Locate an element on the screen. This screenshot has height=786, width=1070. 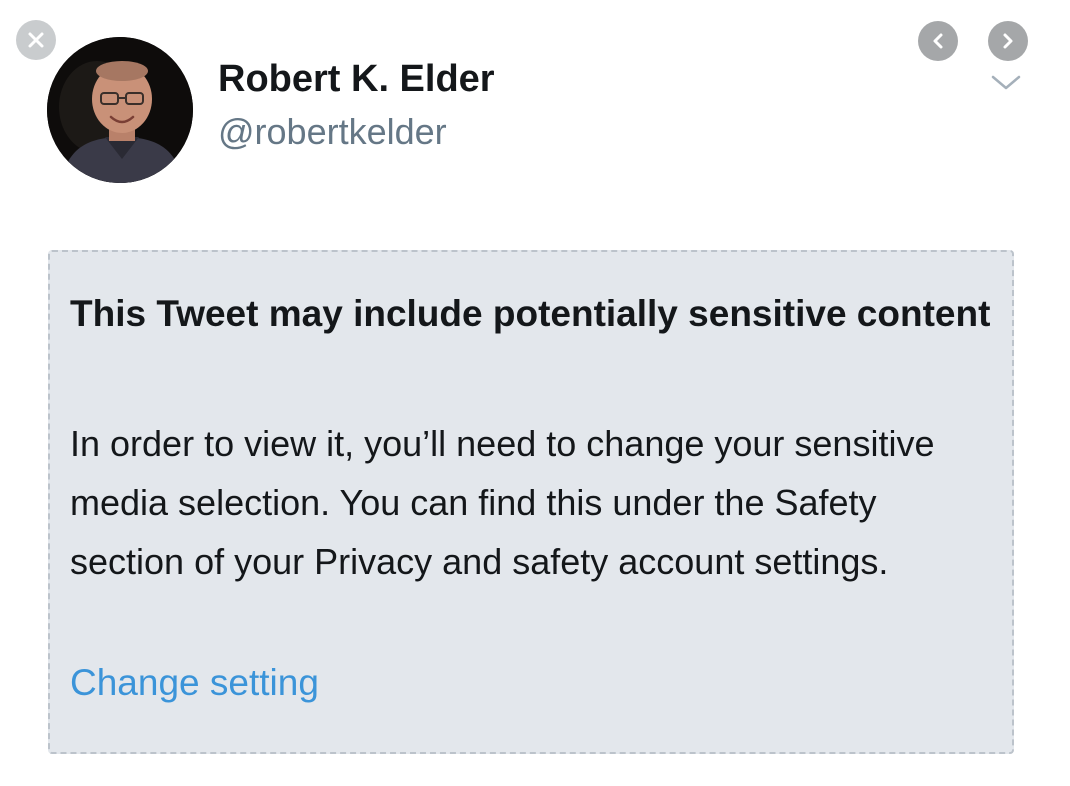
tweet-menu-button is located at coordinates (1006, 83).